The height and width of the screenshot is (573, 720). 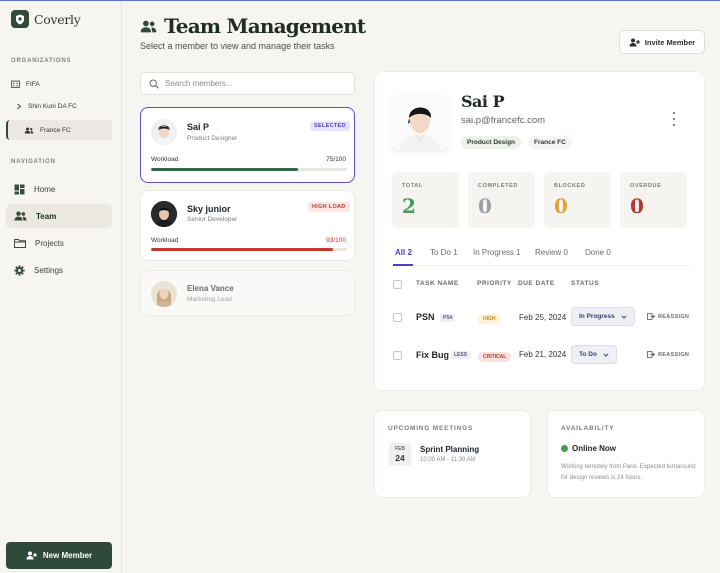 I want to click on new-member-label: New Member, so click(x=67, y=555).